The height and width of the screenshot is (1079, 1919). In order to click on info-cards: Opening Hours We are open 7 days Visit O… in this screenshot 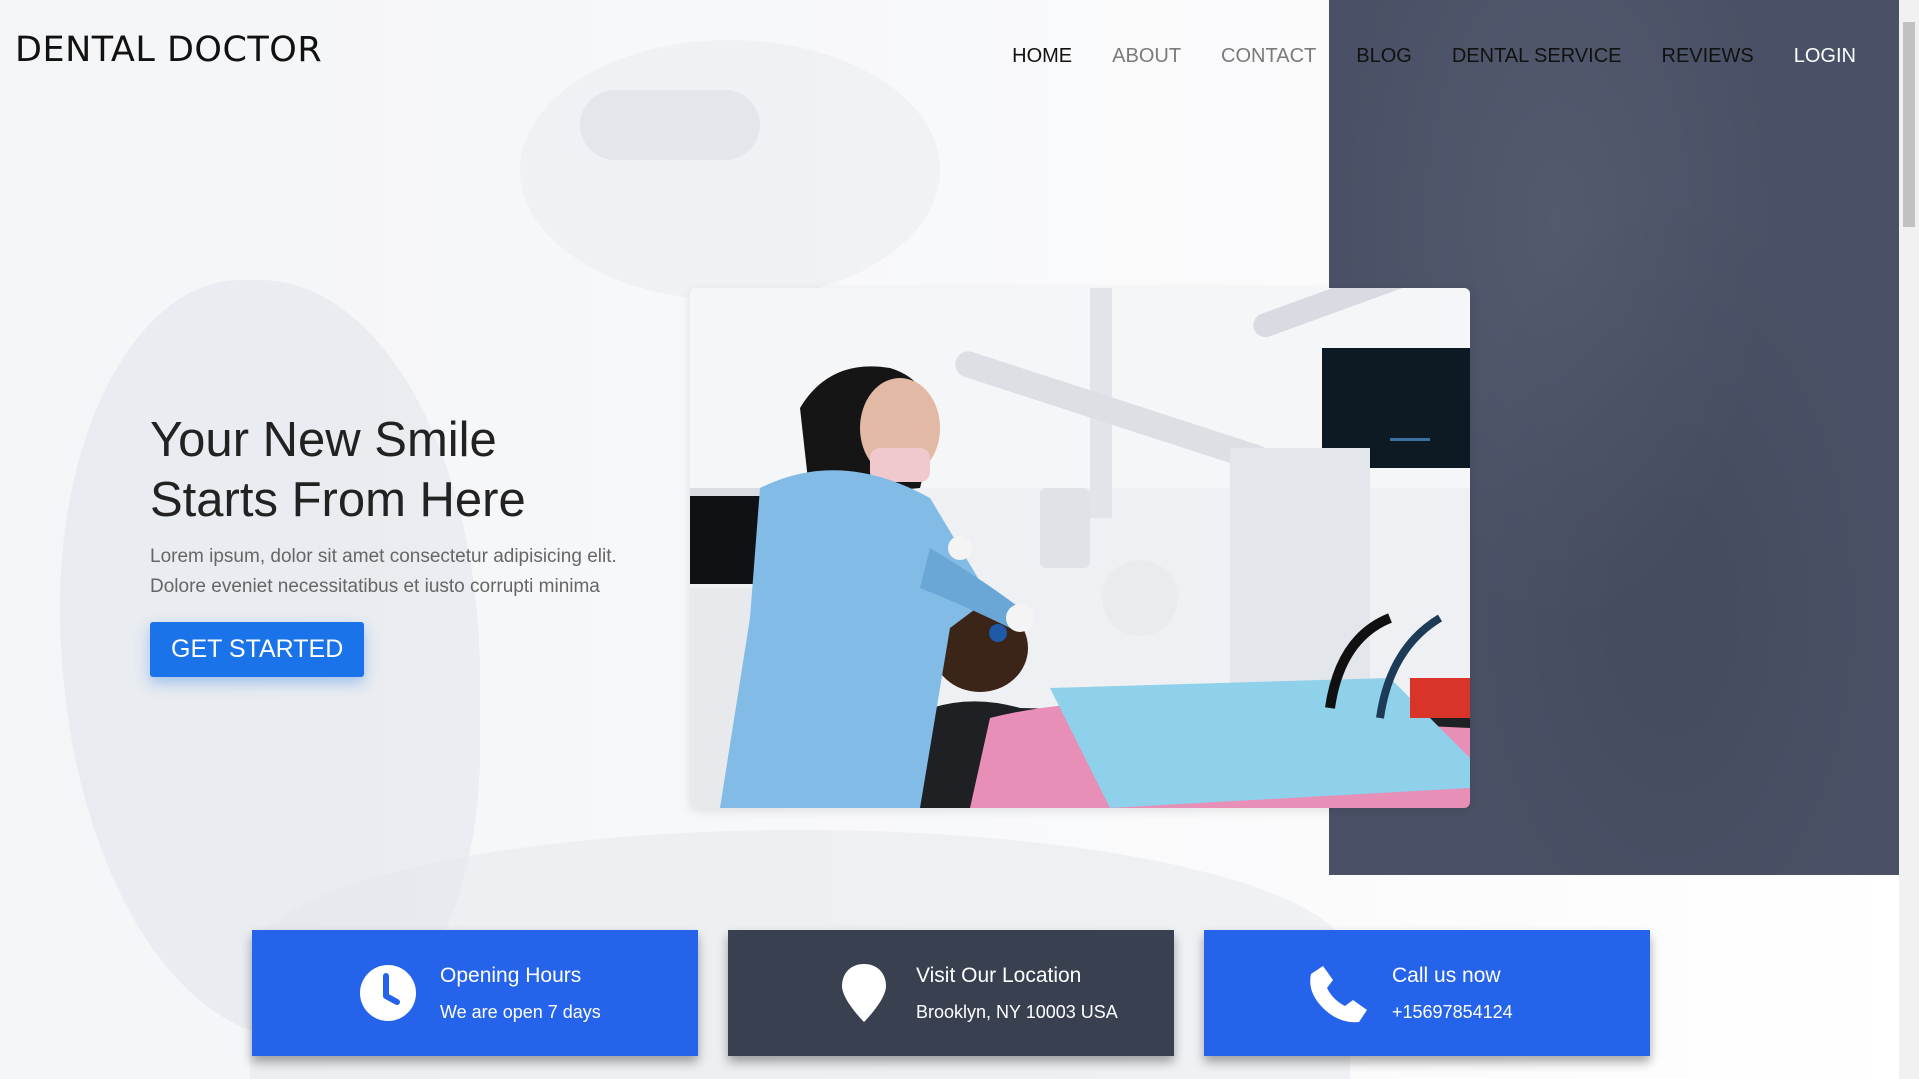, I will do `click(951, 993)`.